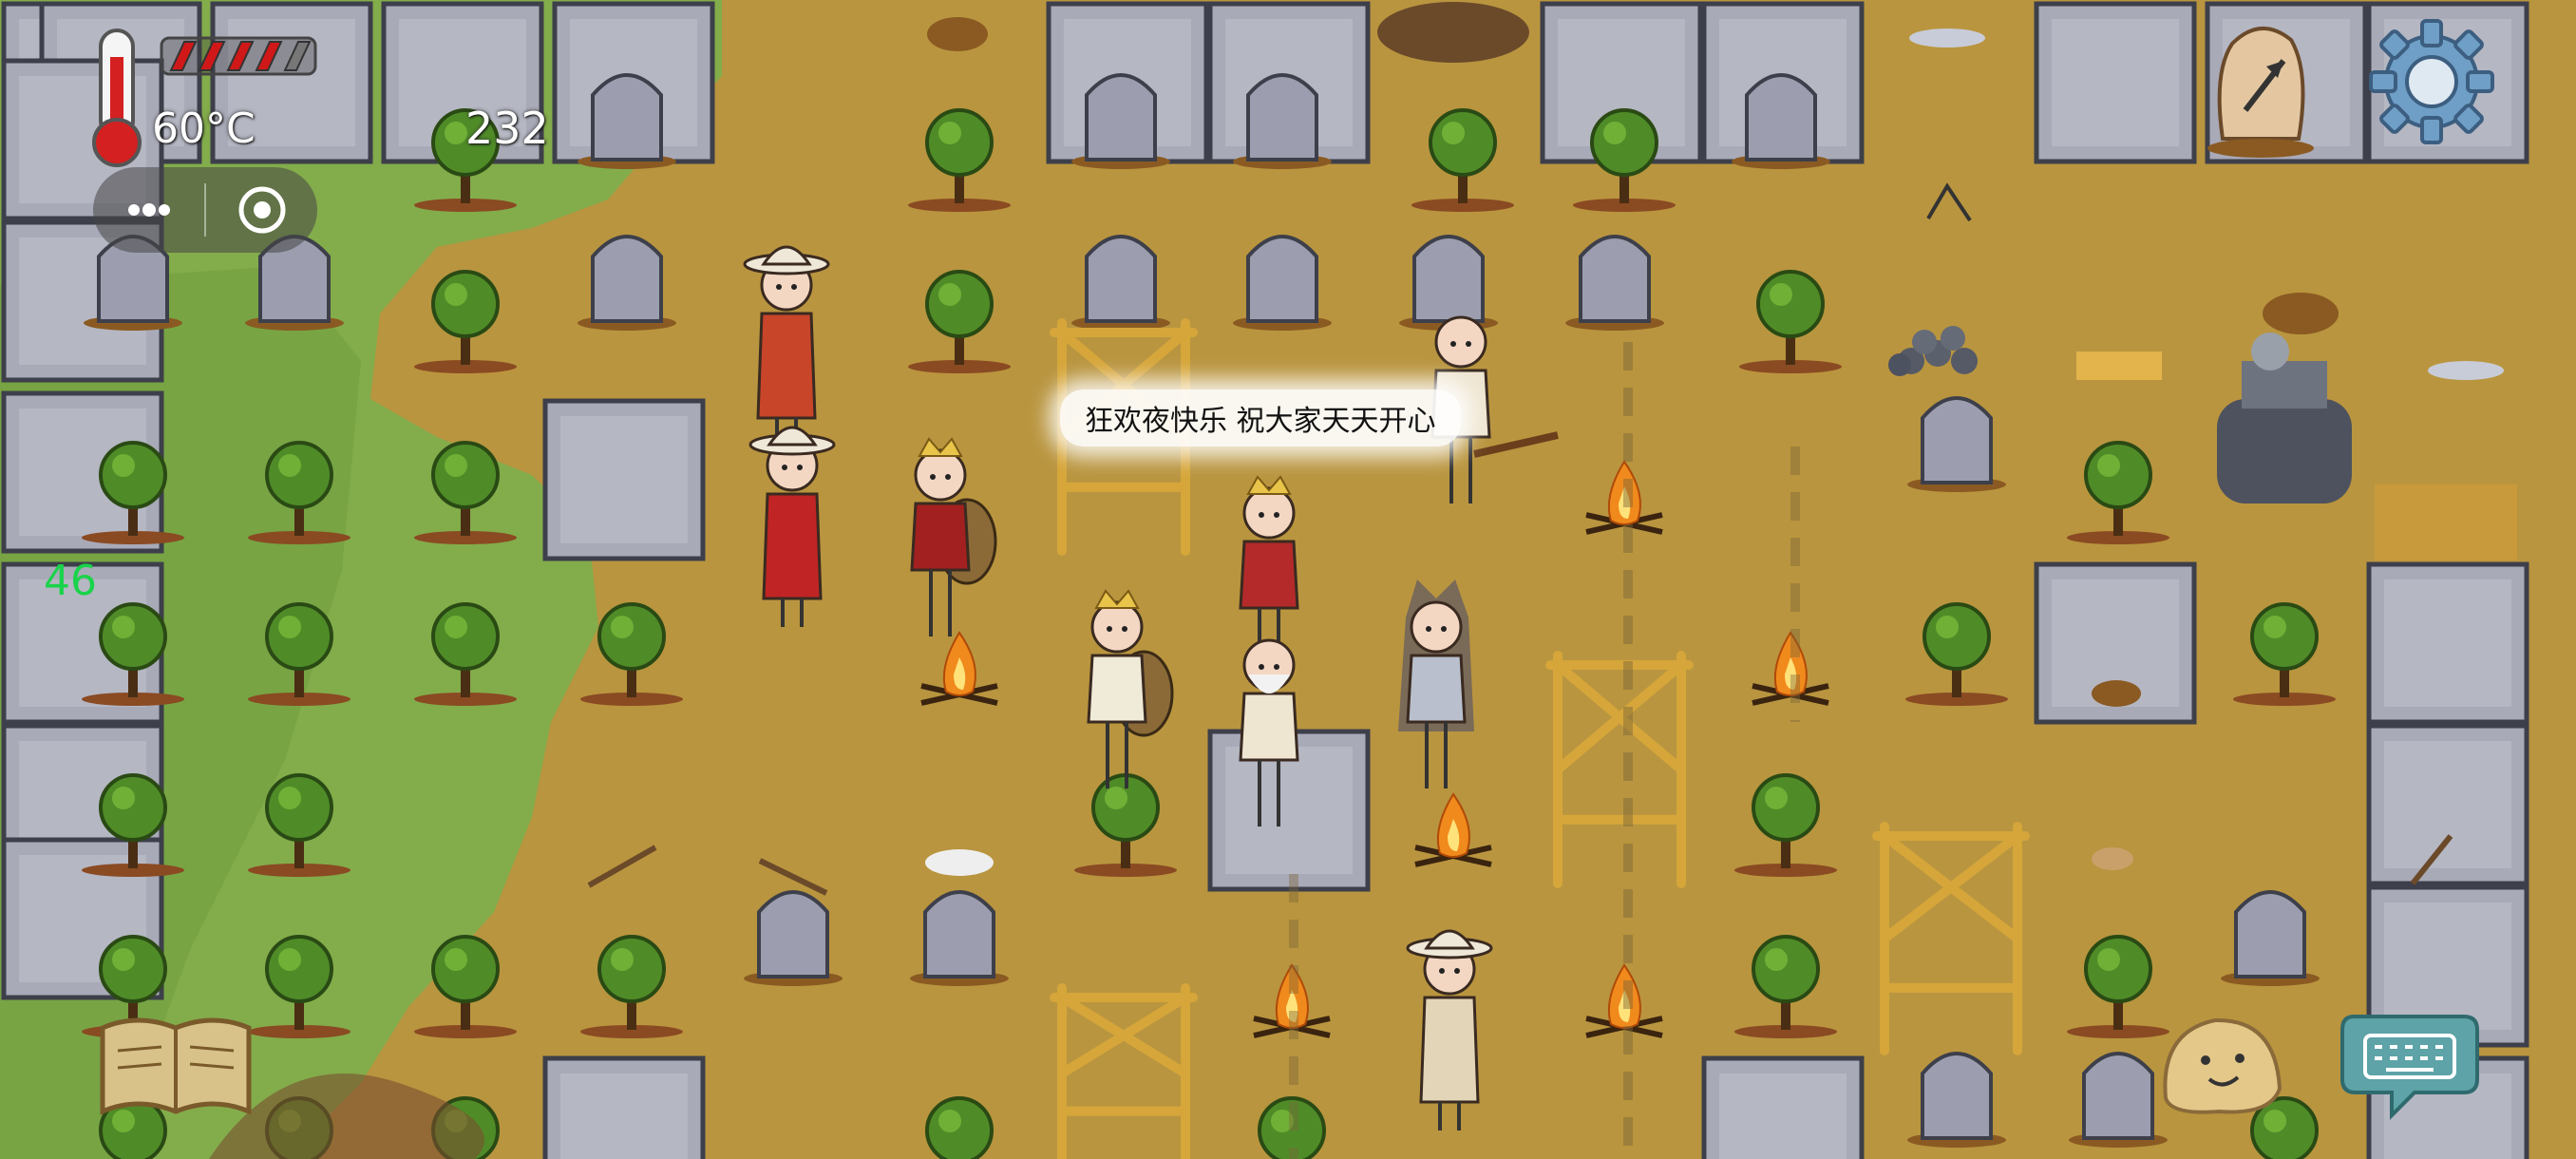 This screenshot has width=2576, height=1159. What do you see at coordinates (2119, 366) in the screenshot?
I see `wooden-boards` at bounding box center [2119, 366].